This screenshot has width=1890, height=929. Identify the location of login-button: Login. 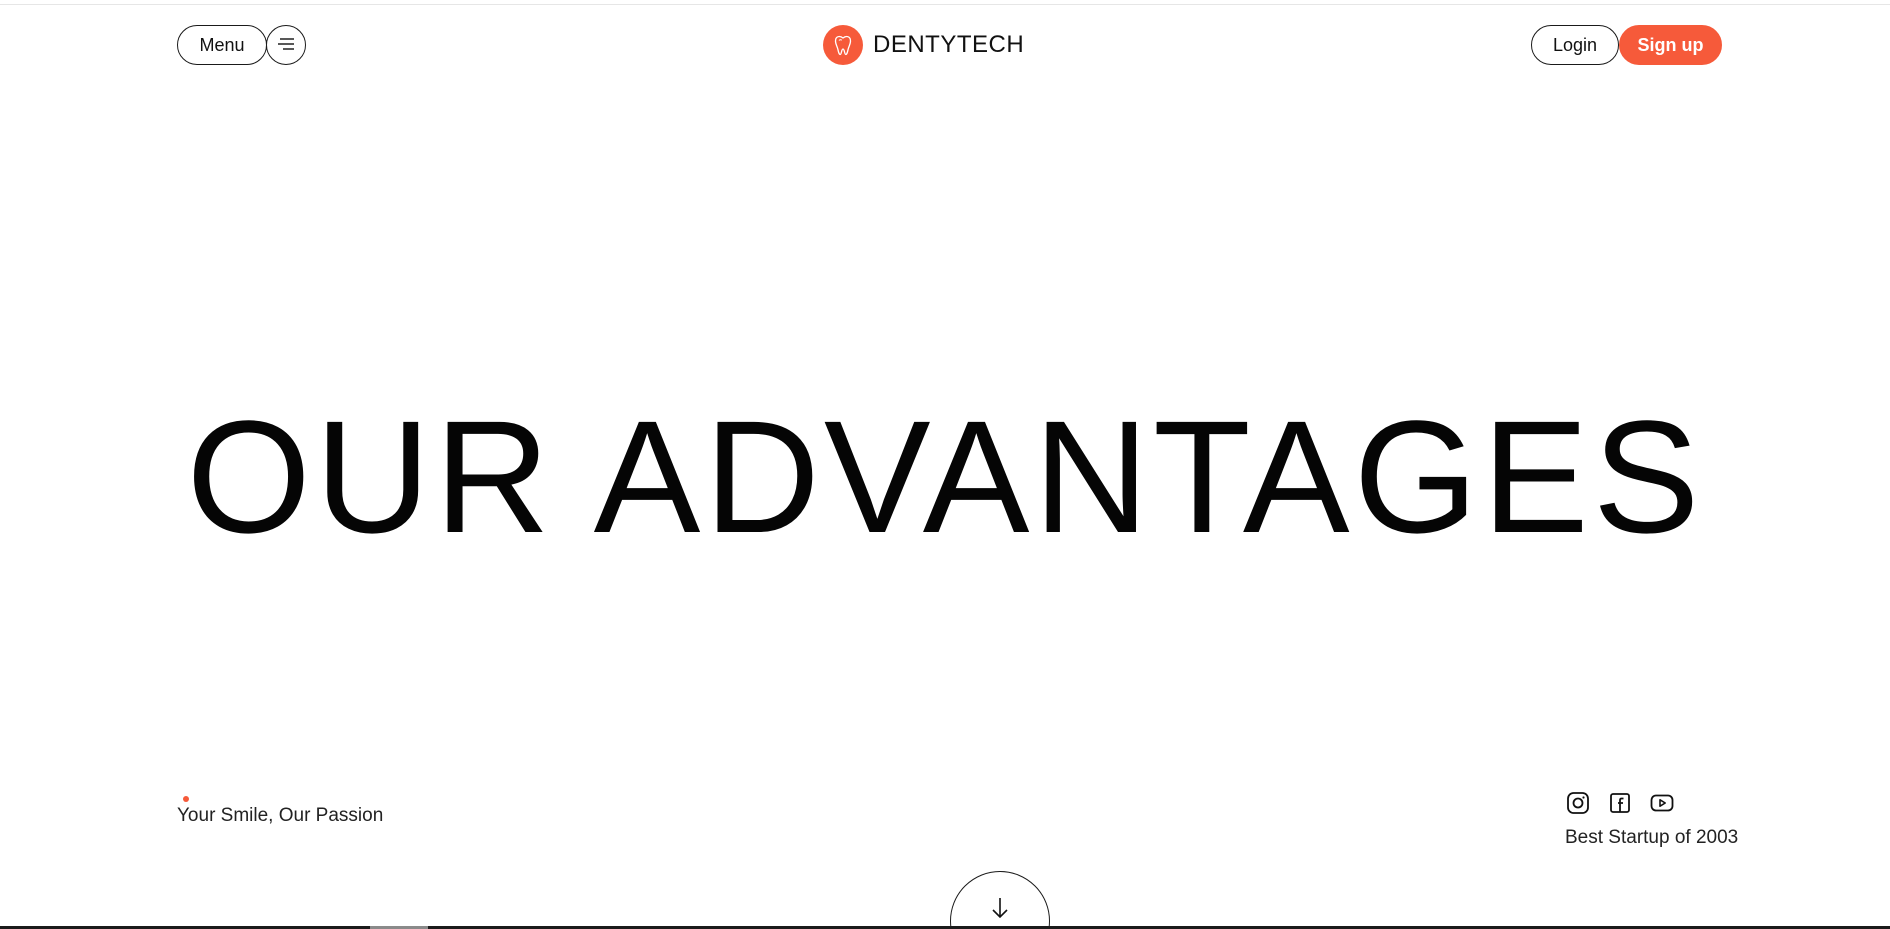
(1575, 45).